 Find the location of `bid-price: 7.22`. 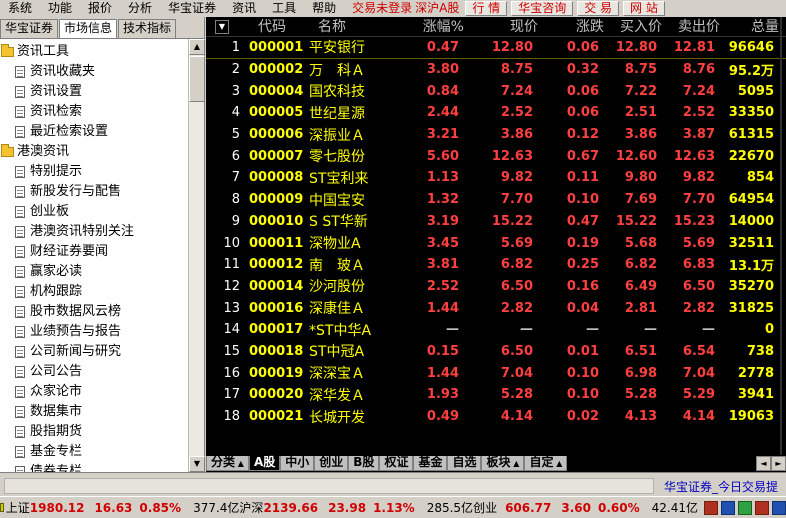

bid-price: 7.22 is located at coordinates (640, 91).